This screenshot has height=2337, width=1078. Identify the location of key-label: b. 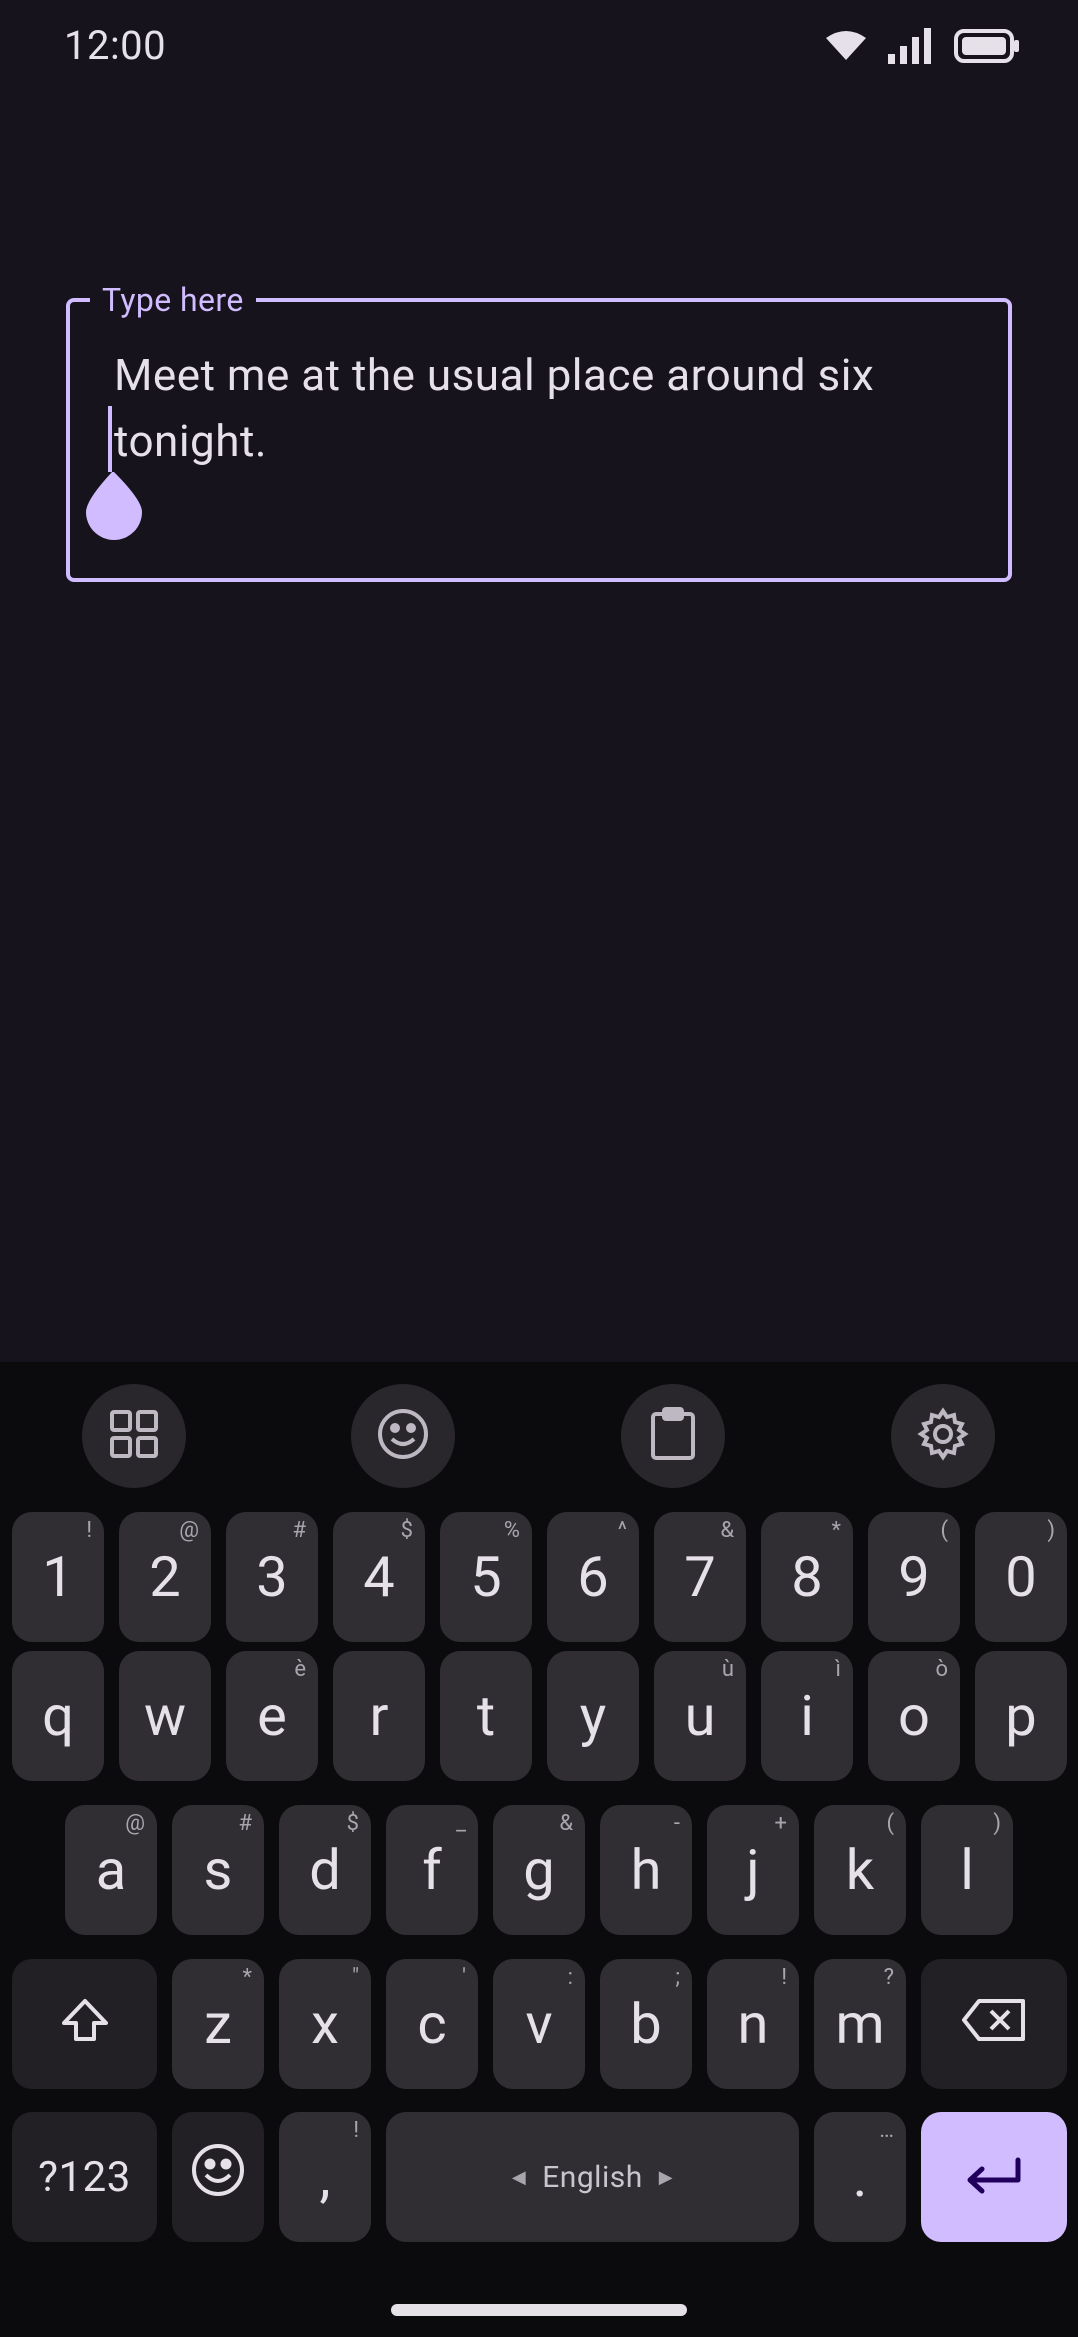
(646, 2024).